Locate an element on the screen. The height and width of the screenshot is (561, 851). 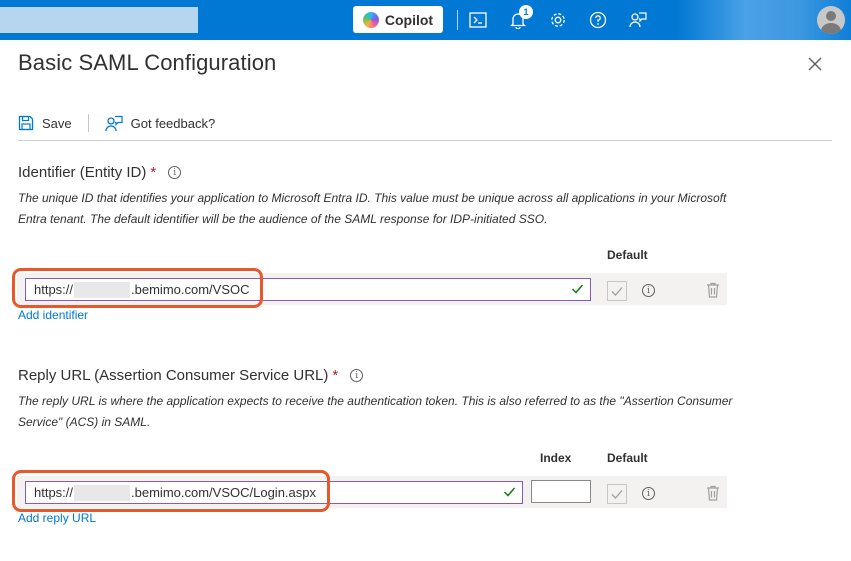
save-button: Save is located at coordinates (45, 123).